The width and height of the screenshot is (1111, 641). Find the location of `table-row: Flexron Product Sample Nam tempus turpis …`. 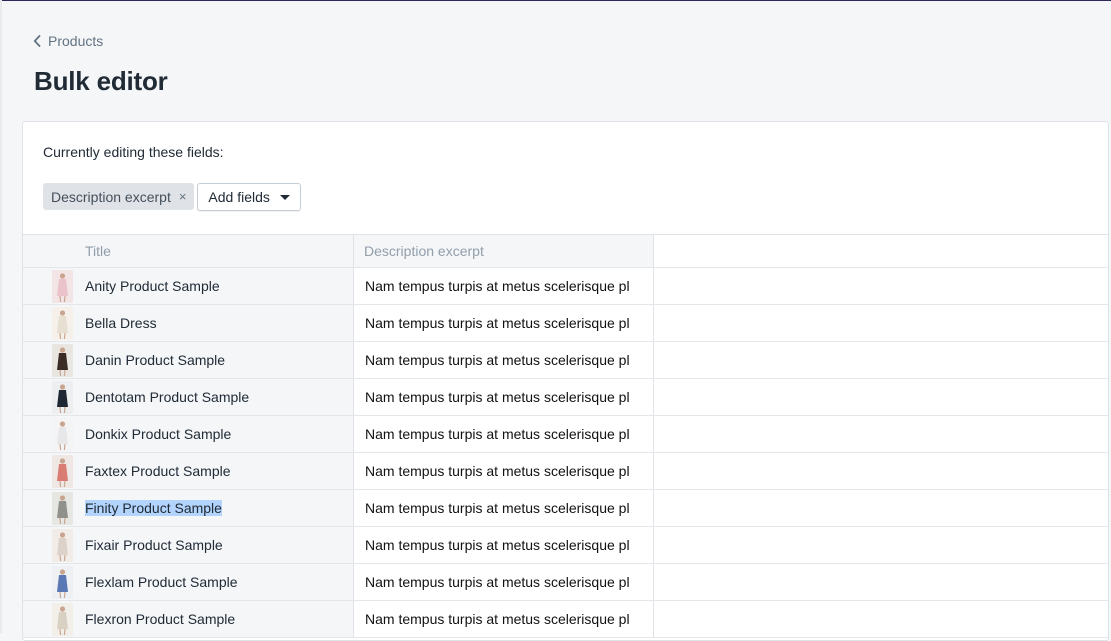

table-row: Flexron Product Sample Nam tempus turpis … is located at coordinates (565, 619).